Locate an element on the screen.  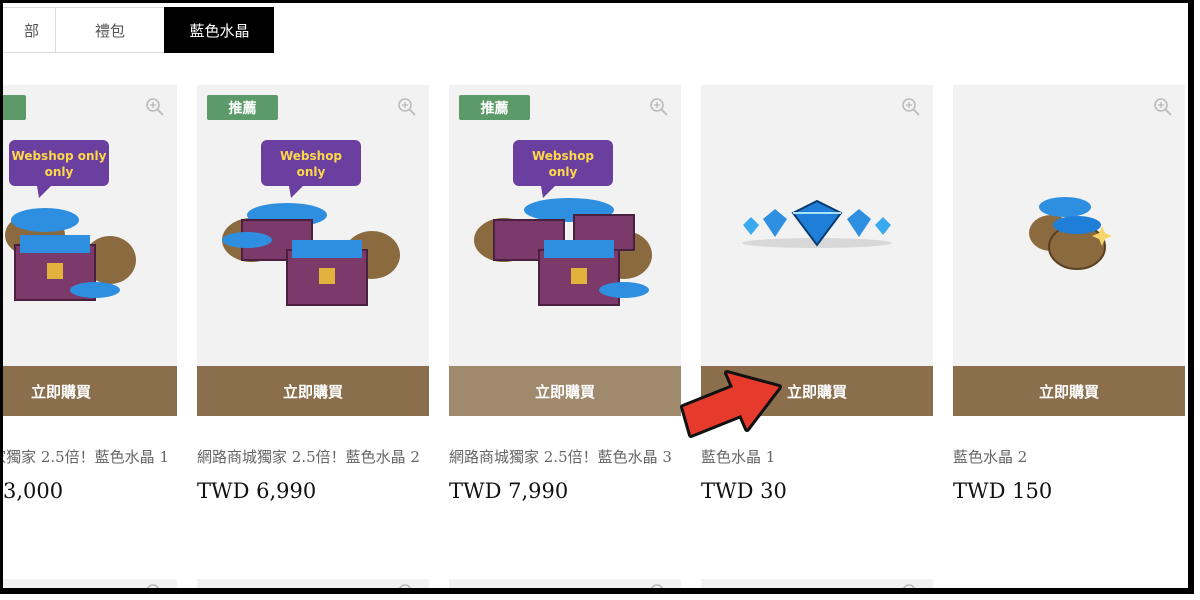
pointer-arrow is located at coordinates (731, 404).